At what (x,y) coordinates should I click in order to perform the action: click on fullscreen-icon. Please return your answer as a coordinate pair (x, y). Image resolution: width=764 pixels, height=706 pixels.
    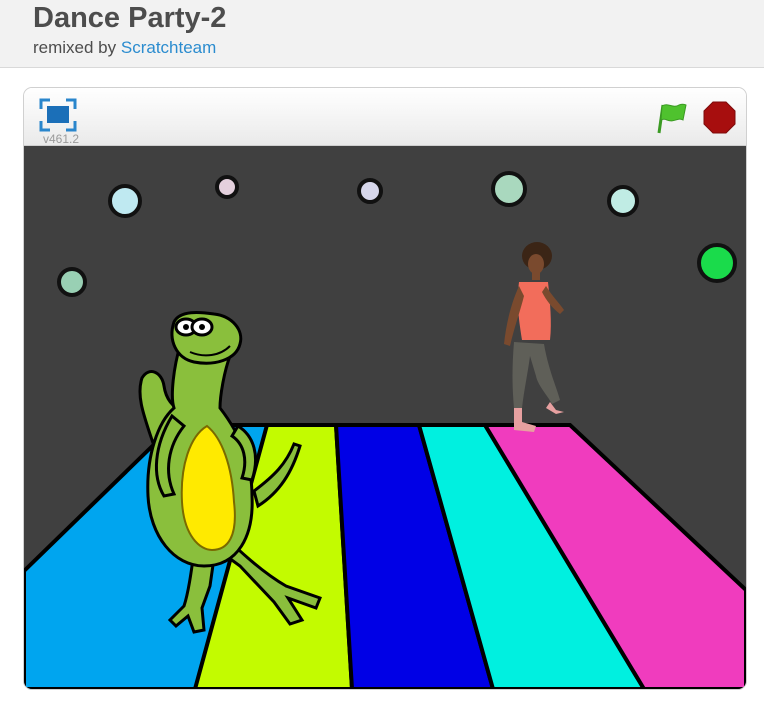
    Looking at the image, I should click on (58, 115).